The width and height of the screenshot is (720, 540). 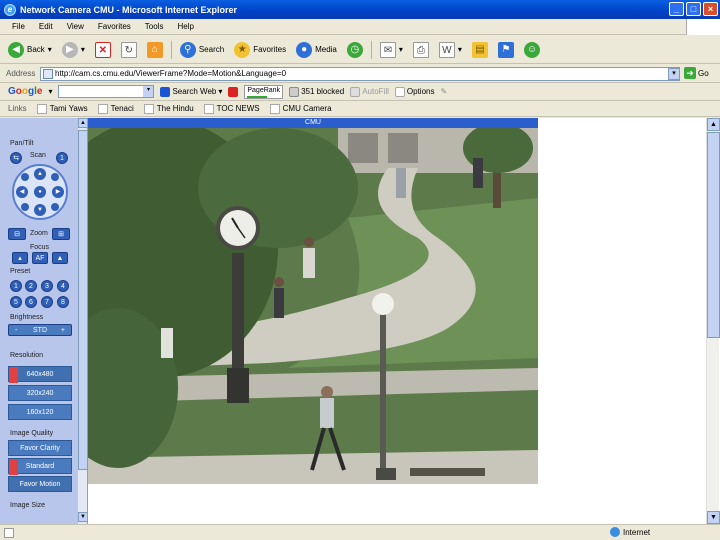 What do you see at coordinates (60, 258) in the screenshot?
I see `focus-far-button: ▲` at bounding box center [60, 258].